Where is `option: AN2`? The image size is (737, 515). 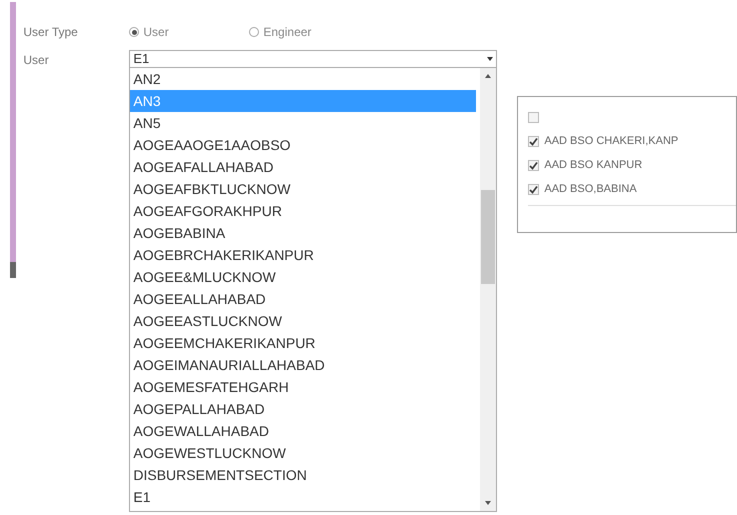
option: AN2 is located at coordinates (303, 79).